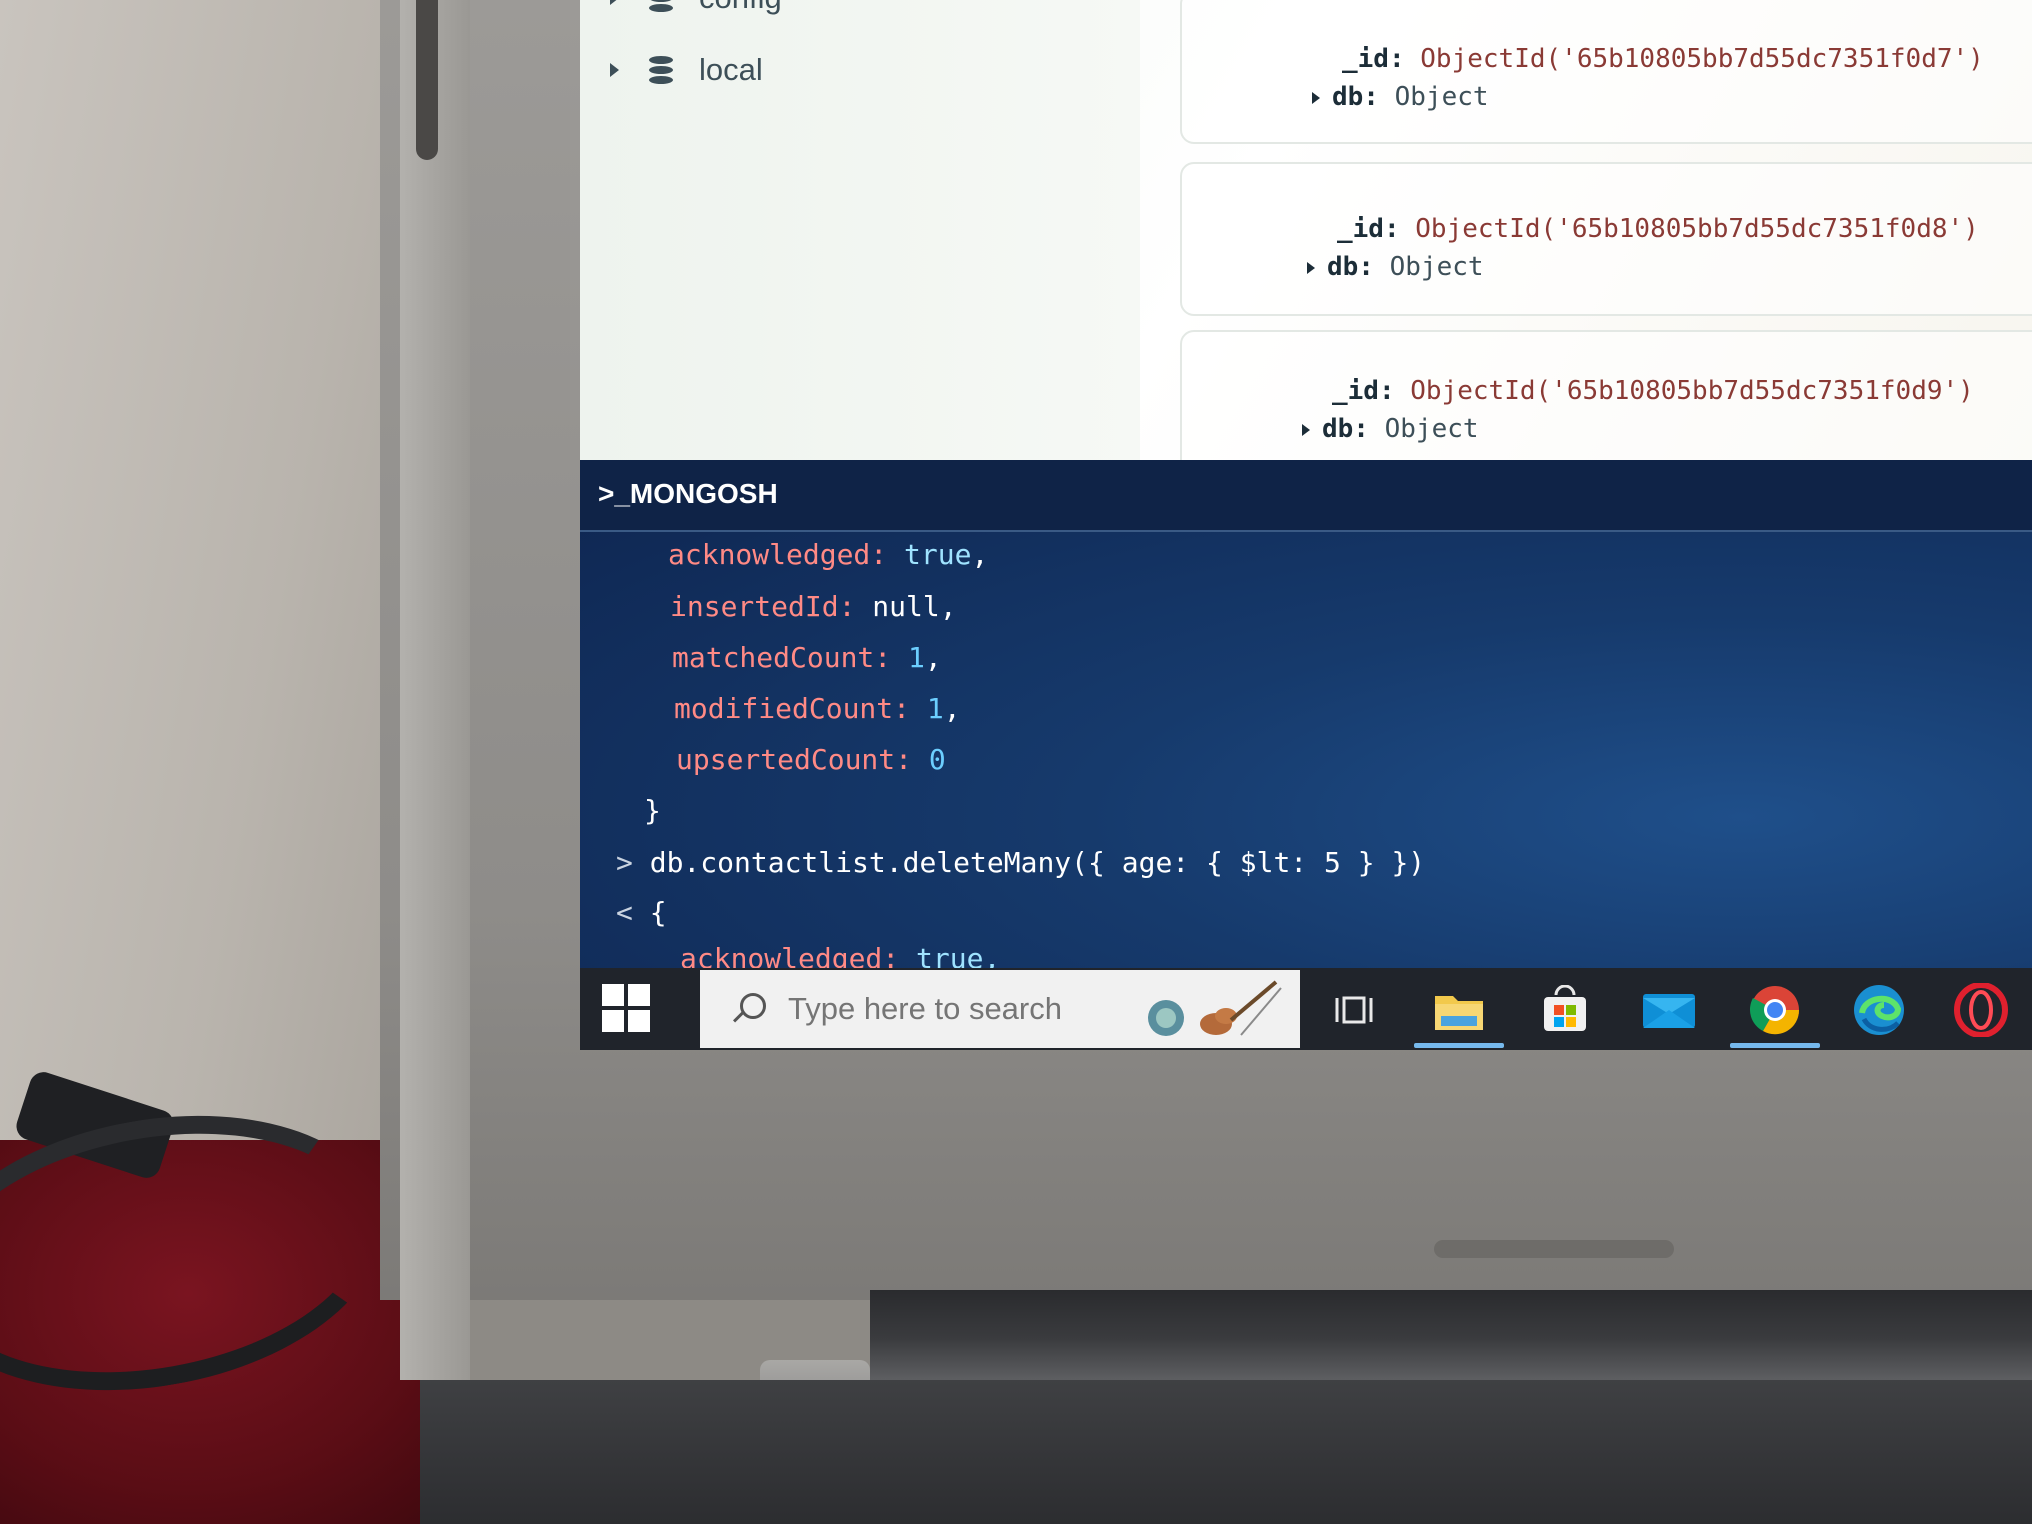  I want to click on opera-icon, so click(1981, 1010).